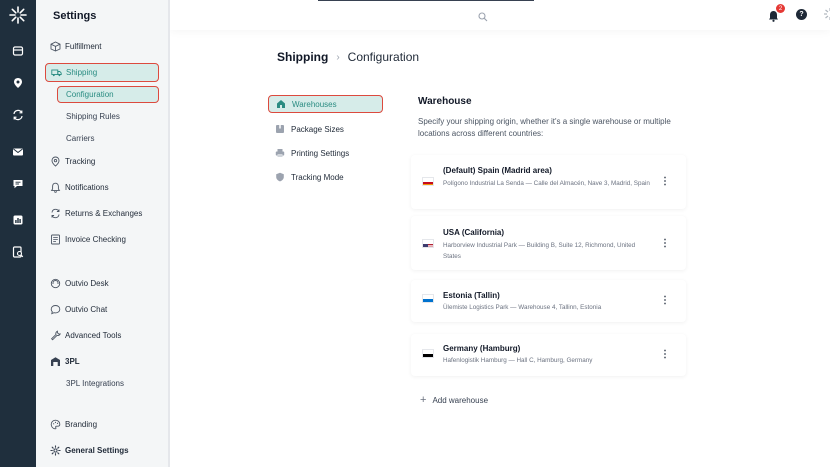 The width and height of the screenshot is (830, 467). Describe the element at coordinates (87, 187) in the screenshot. I see `sidebar-item-label: Notifications` at that location.